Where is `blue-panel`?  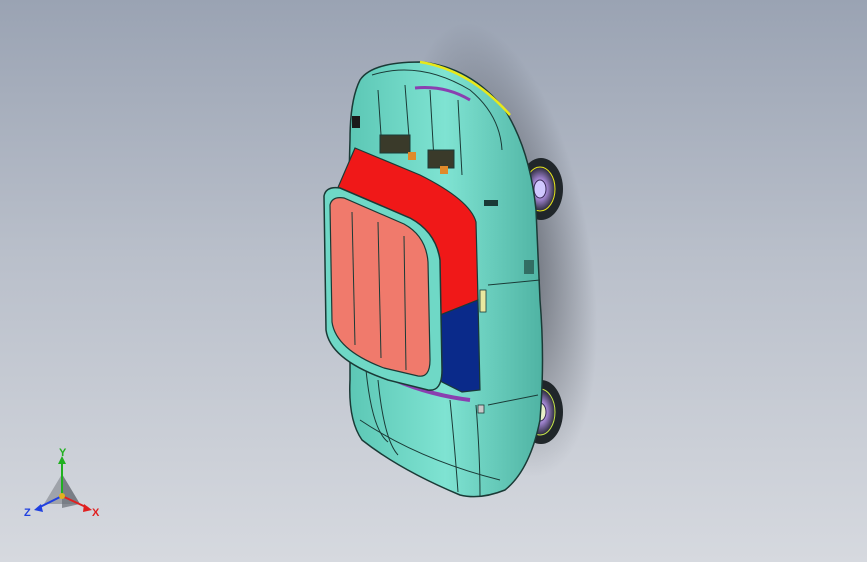 blue-panel is located at coordinates (459, 346).